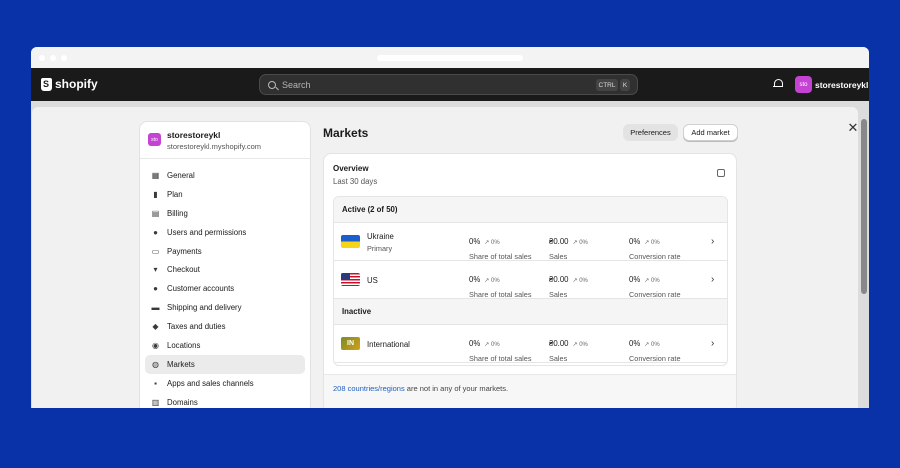 Image resolution: width=900 pixels, height=468 pixels. I want to click on sidebar-item-customer-accounts: ● Customer accounts, so click(225, 288).